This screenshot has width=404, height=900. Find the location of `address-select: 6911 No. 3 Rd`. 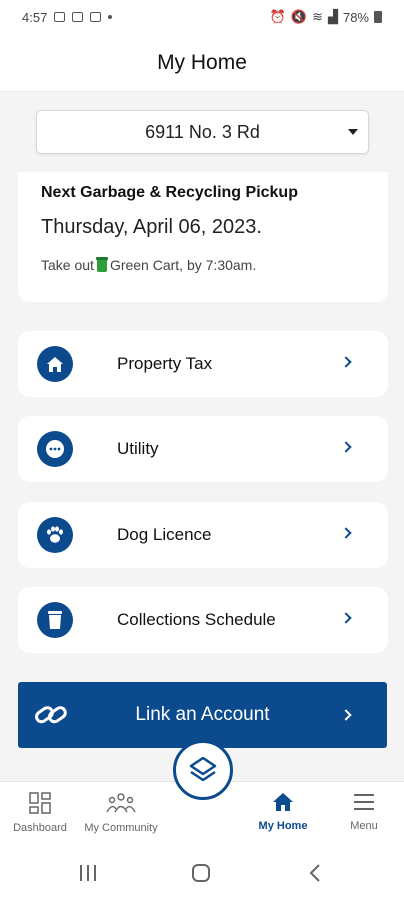

address-select: 6911 No. 3 Rd is located at coordinates (202, 132).